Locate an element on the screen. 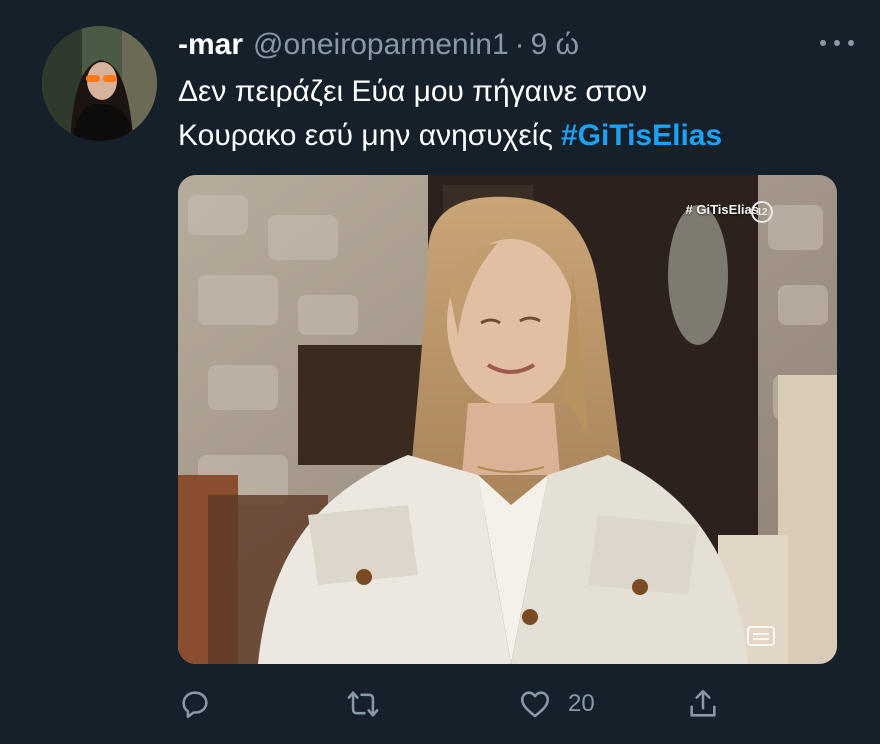 This screenshot has height=744, width=880. tweet-header: -mar @oneiroparmenin1 · 9 ώ is located at coordinates (519, 45).